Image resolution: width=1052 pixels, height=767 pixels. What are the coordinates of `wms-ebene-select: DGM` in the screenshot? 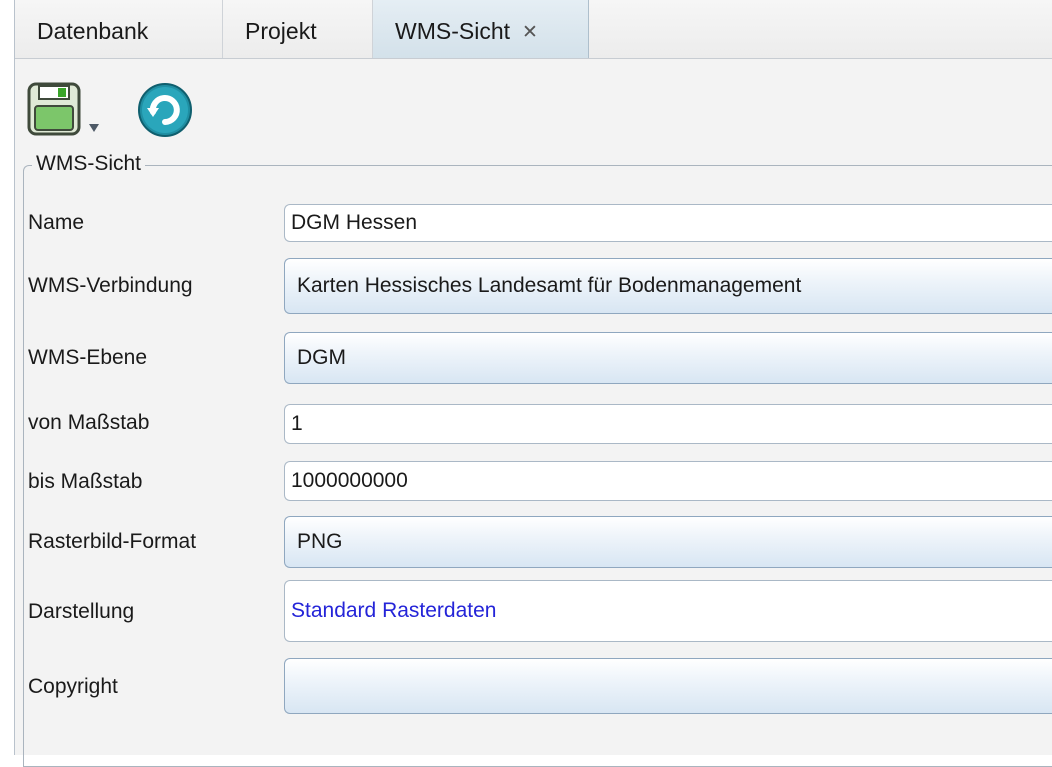 It's located at (668, 358).